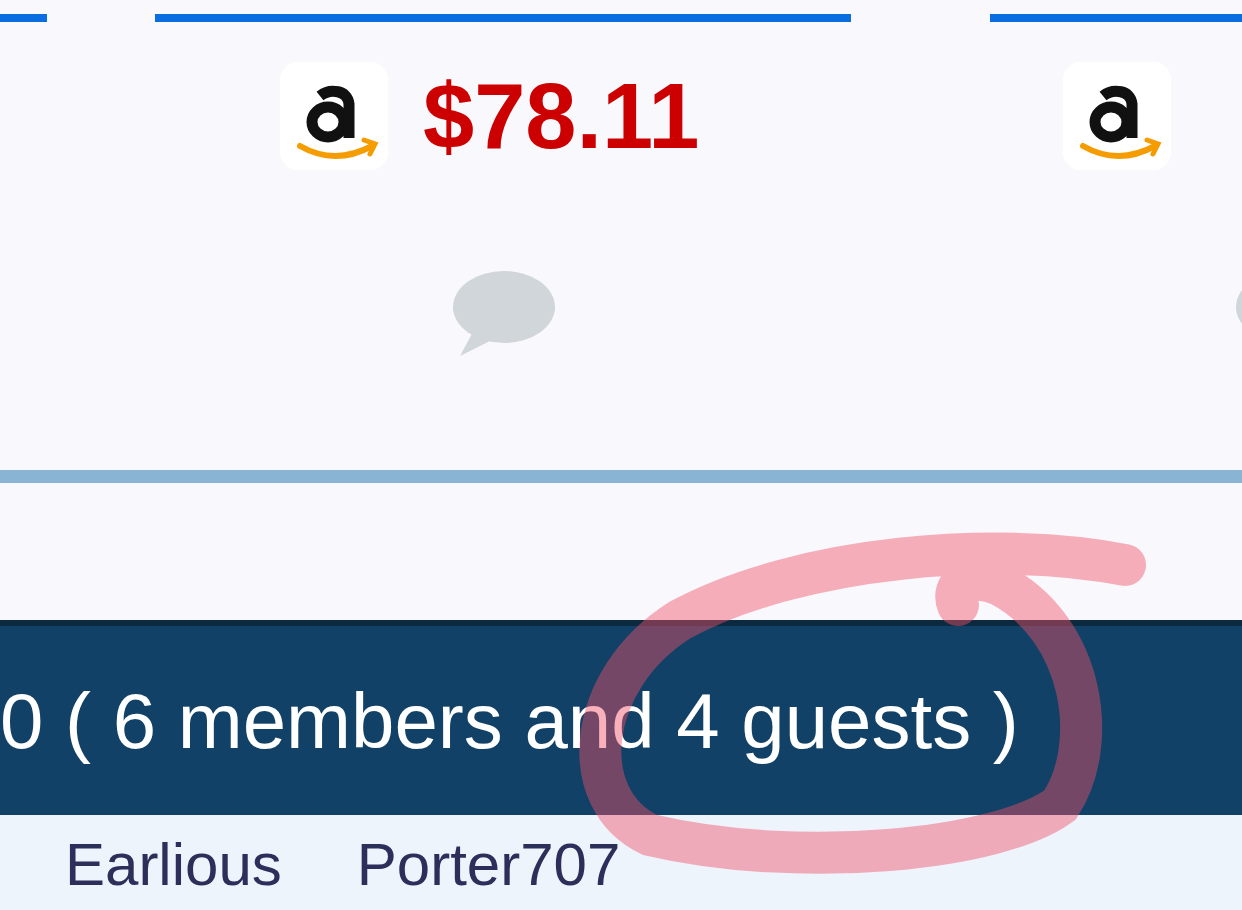 This screenshot has width=1242, height=910. What do you see at coordinates (173, 872) in the screenshot?
I see `username-link: Earlious` at bounding box center [173, 872].